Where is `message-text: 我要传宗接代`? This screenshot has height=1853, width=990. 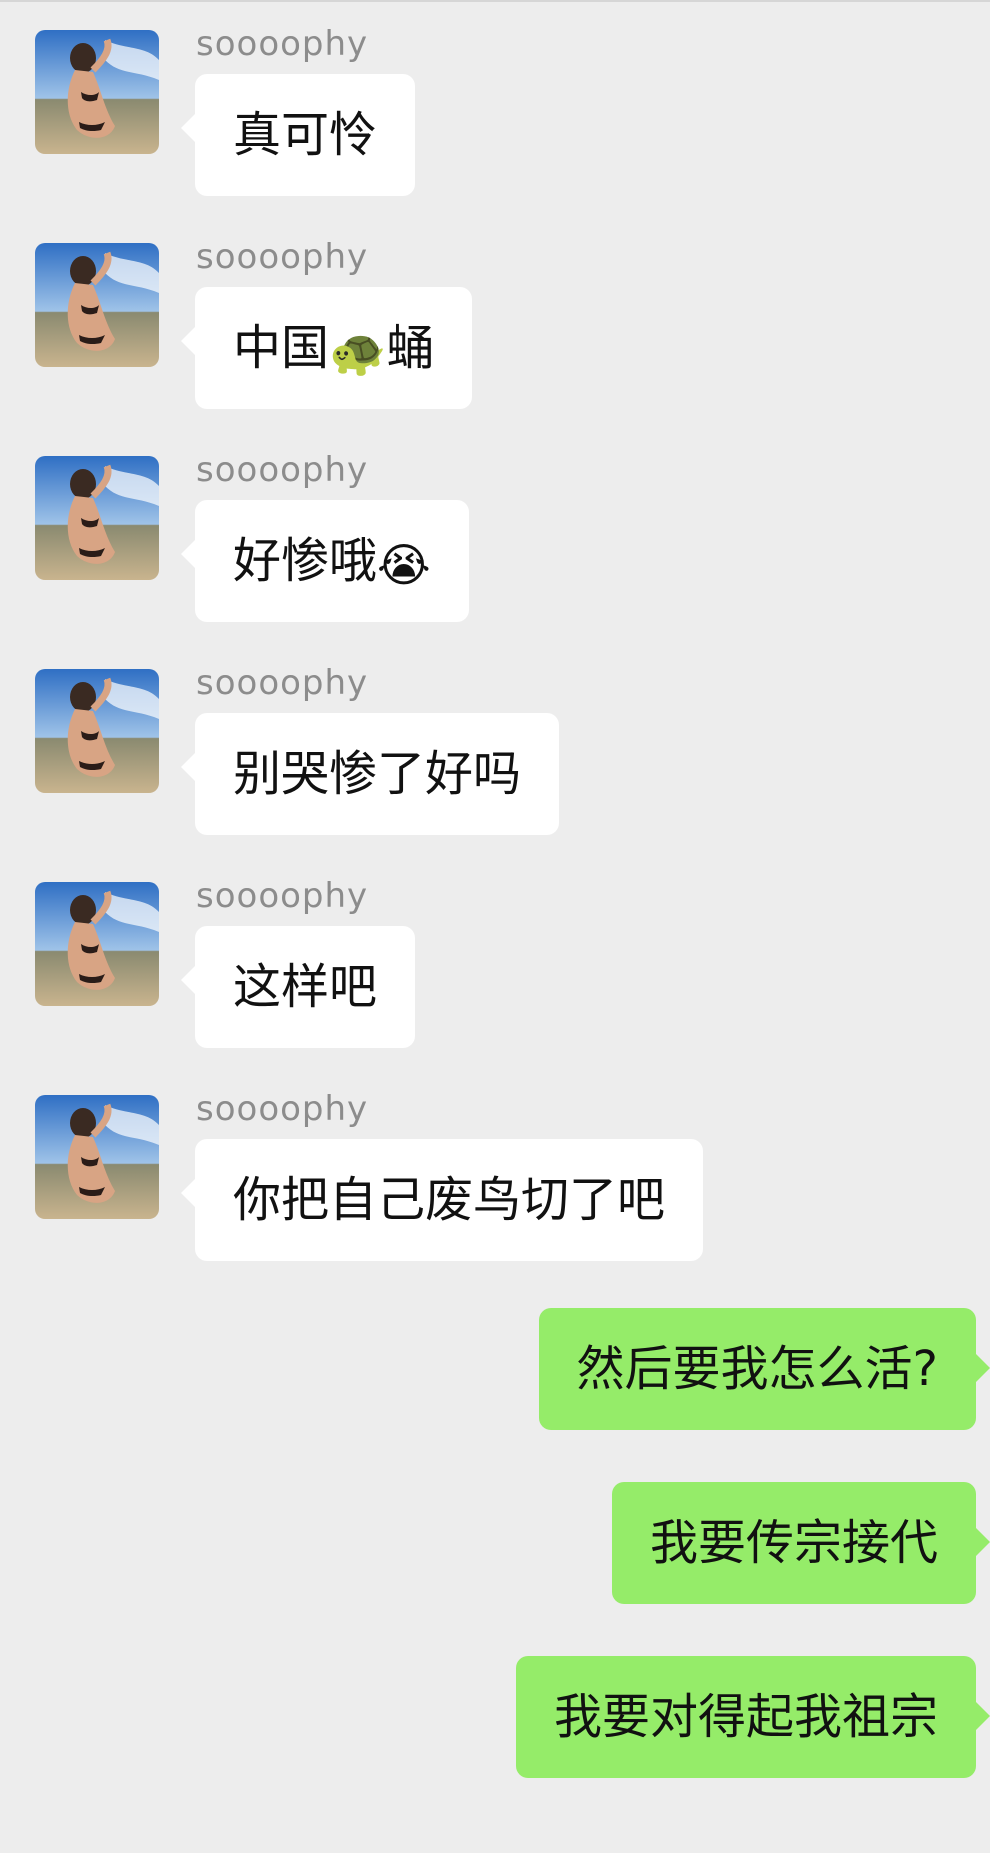 message-text: 我要传宗接代 is located at coordinates (793, 1543).